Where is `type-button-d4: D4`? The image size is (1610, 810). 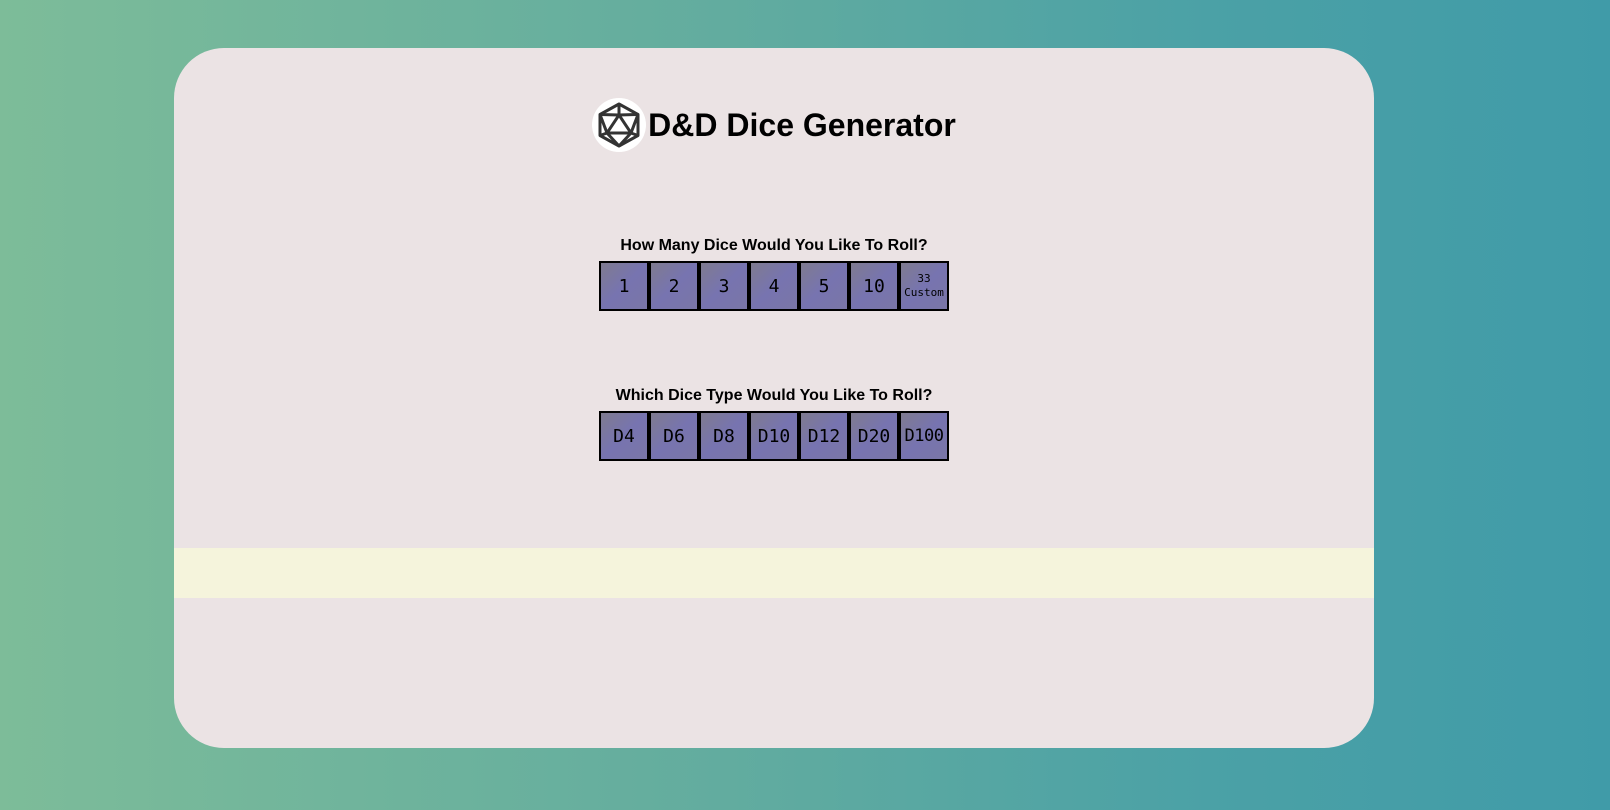
type-button-d4: D4 is located at coordinates (624, 436).